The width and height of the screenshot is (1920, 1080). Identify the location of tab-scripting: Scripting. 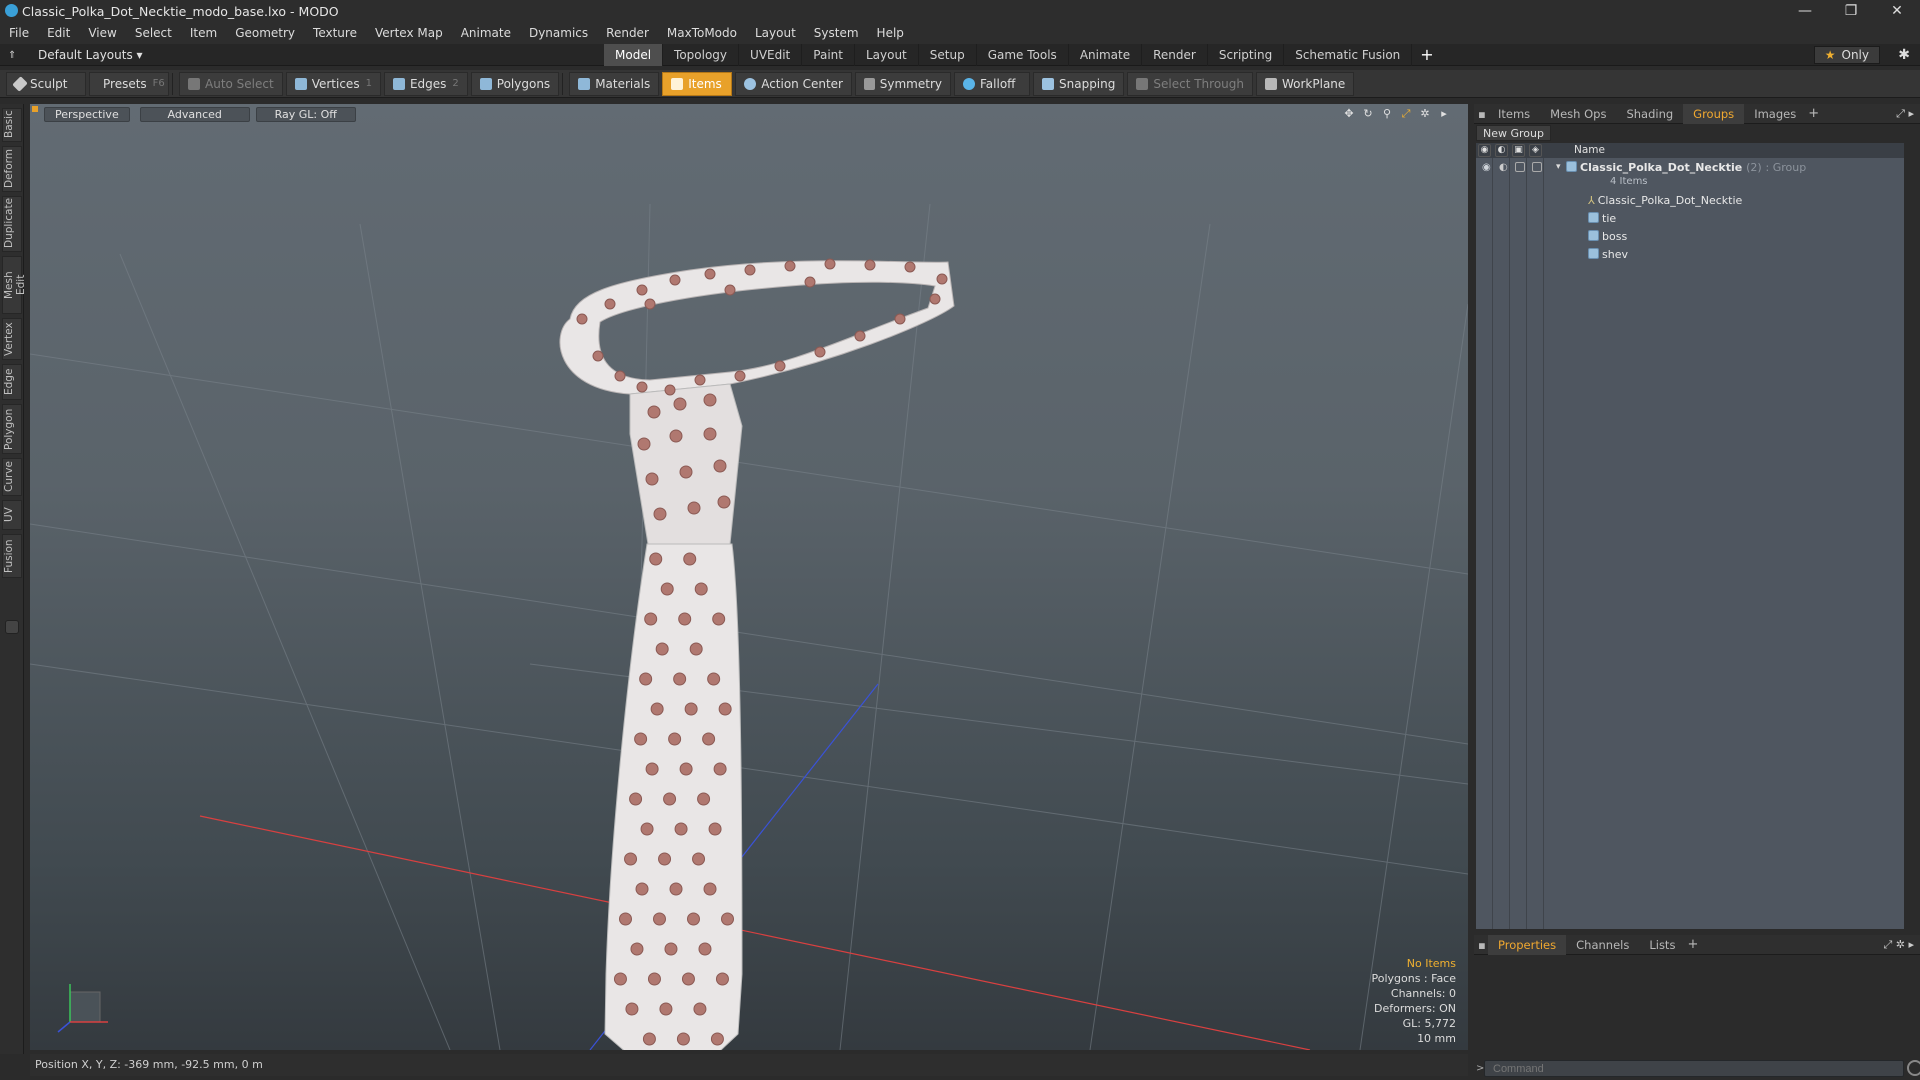
(1246, 55).